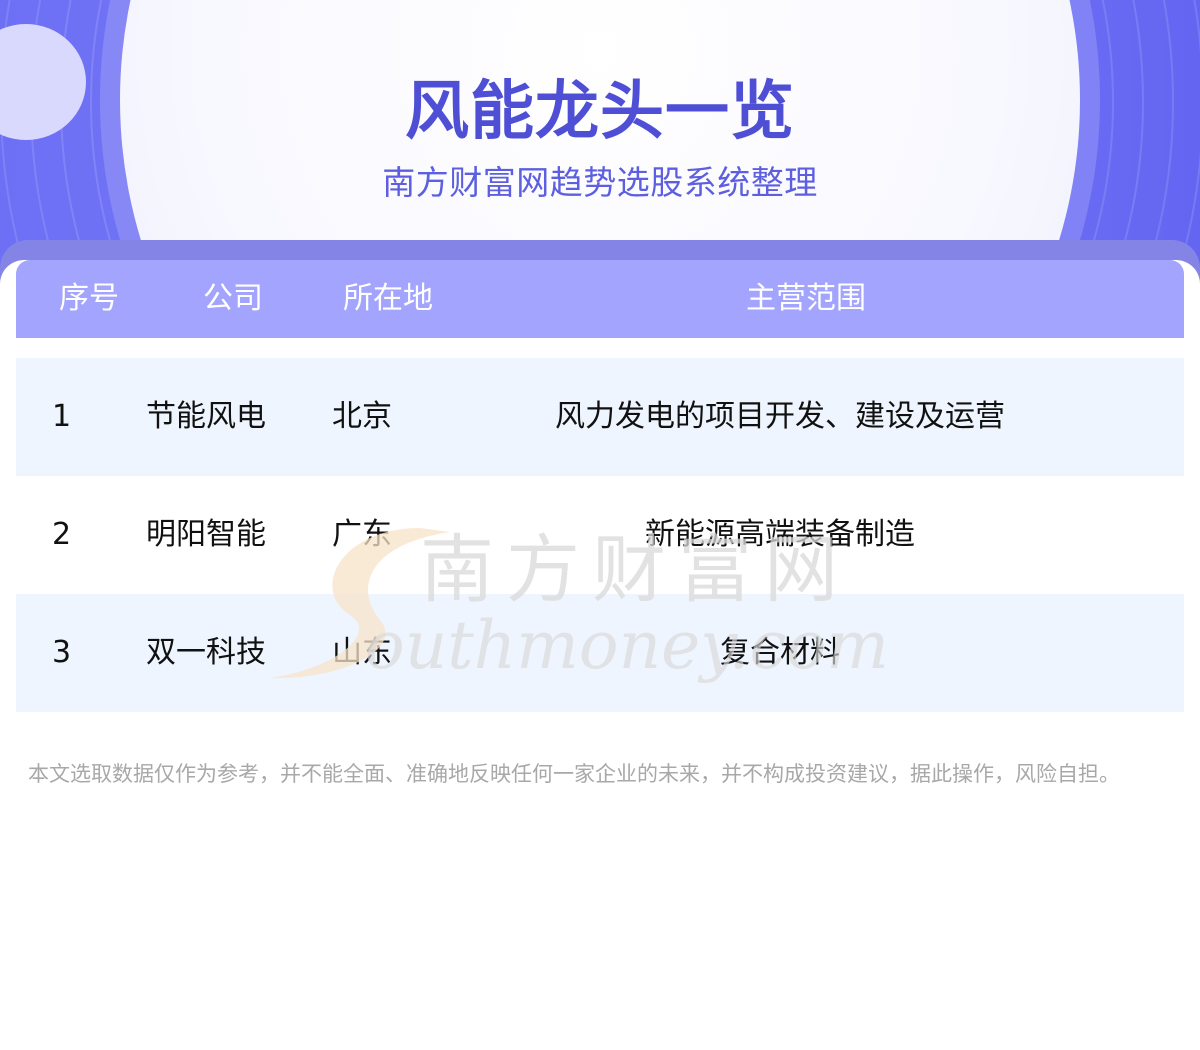 The height and width of the screenshot is (1050, 1200). What do you see at coordinates (233, 298) in the screenshot?
I see `column-header-company: 公司` at bounding box center [233, 298].